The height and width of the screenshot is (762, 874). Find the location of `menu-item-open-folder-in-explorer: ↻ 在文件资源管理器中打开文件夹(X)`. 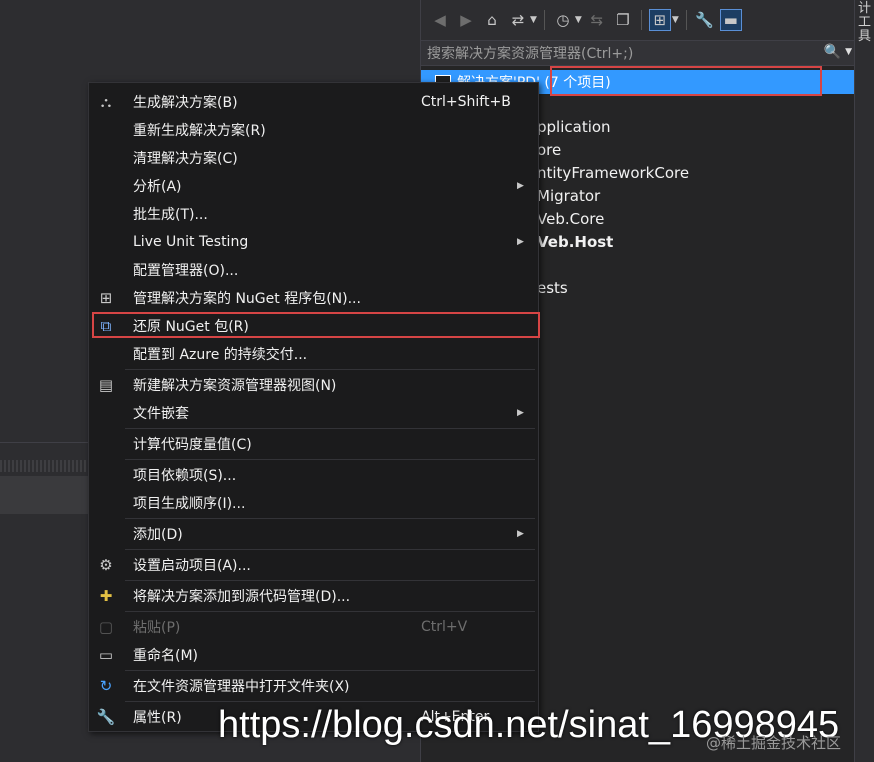

menu-item-open-folder-in-explorer: ↻ 在文件资源管理器中打开文件夹(X) is located at coordinates (313, 686).